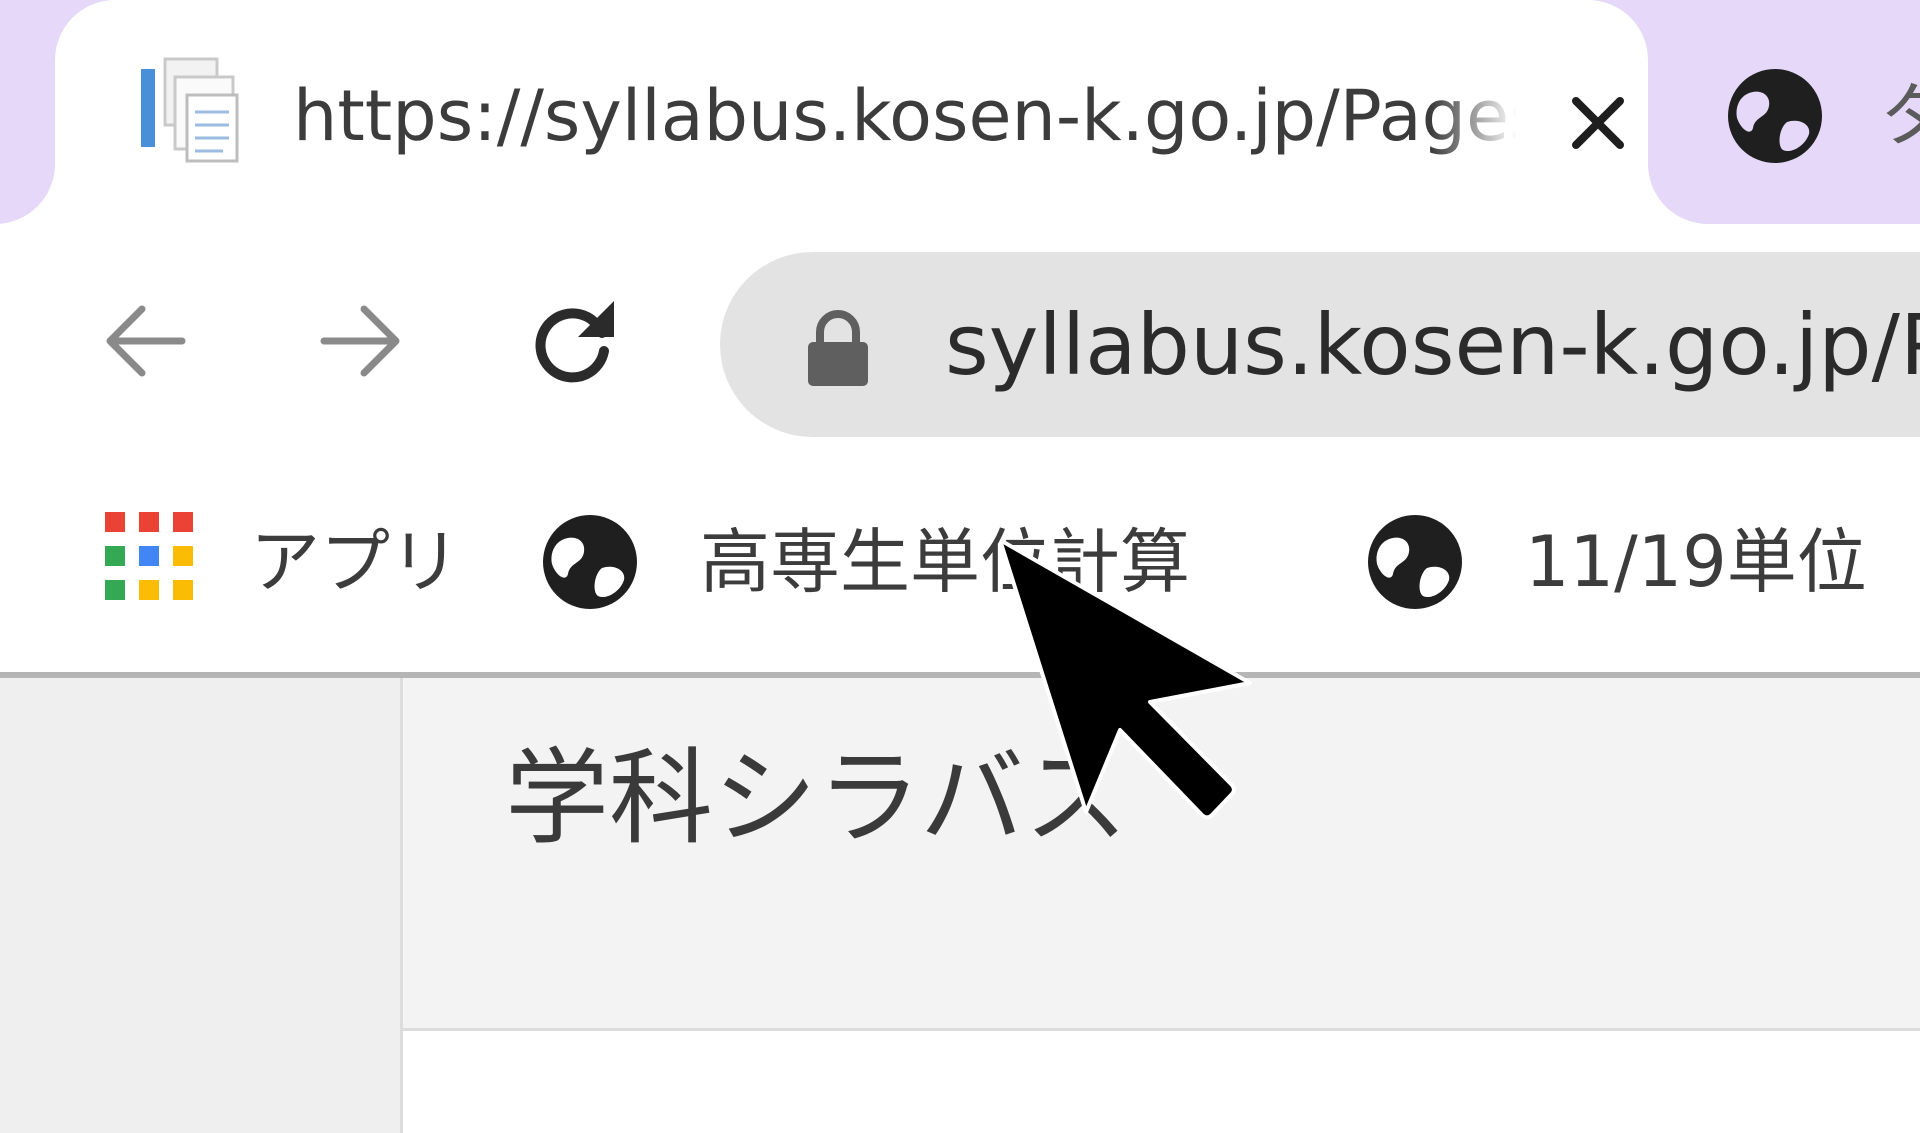 This screenshot has height=1133, width=1920. I want to click on bookmark-label-apps: アプリ, so click(355, 562).